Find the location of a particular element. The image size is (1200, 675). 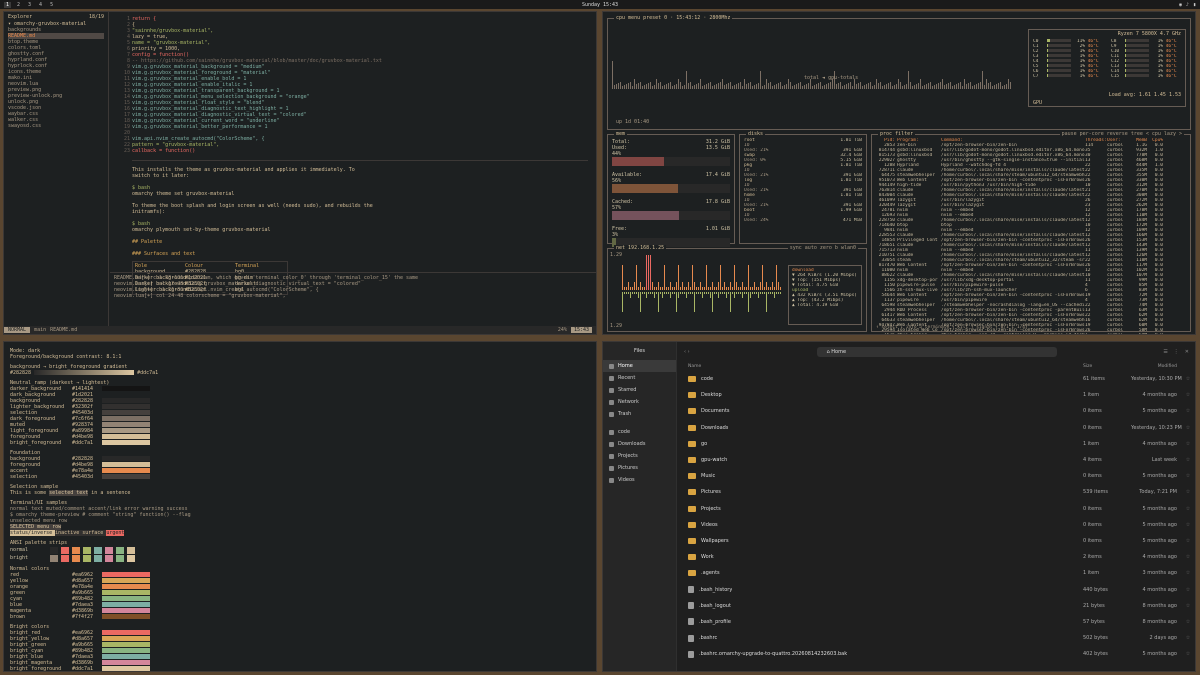

folder-icon is located at coordinates (692, 476).